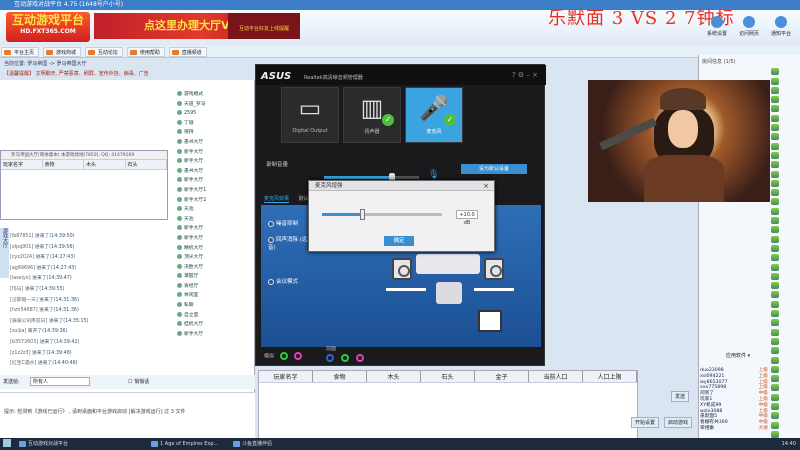  What do you see at coordinates (362, 214) in the screenshot?
I see `boost-slider-knob` at bounding box center [362, 214].